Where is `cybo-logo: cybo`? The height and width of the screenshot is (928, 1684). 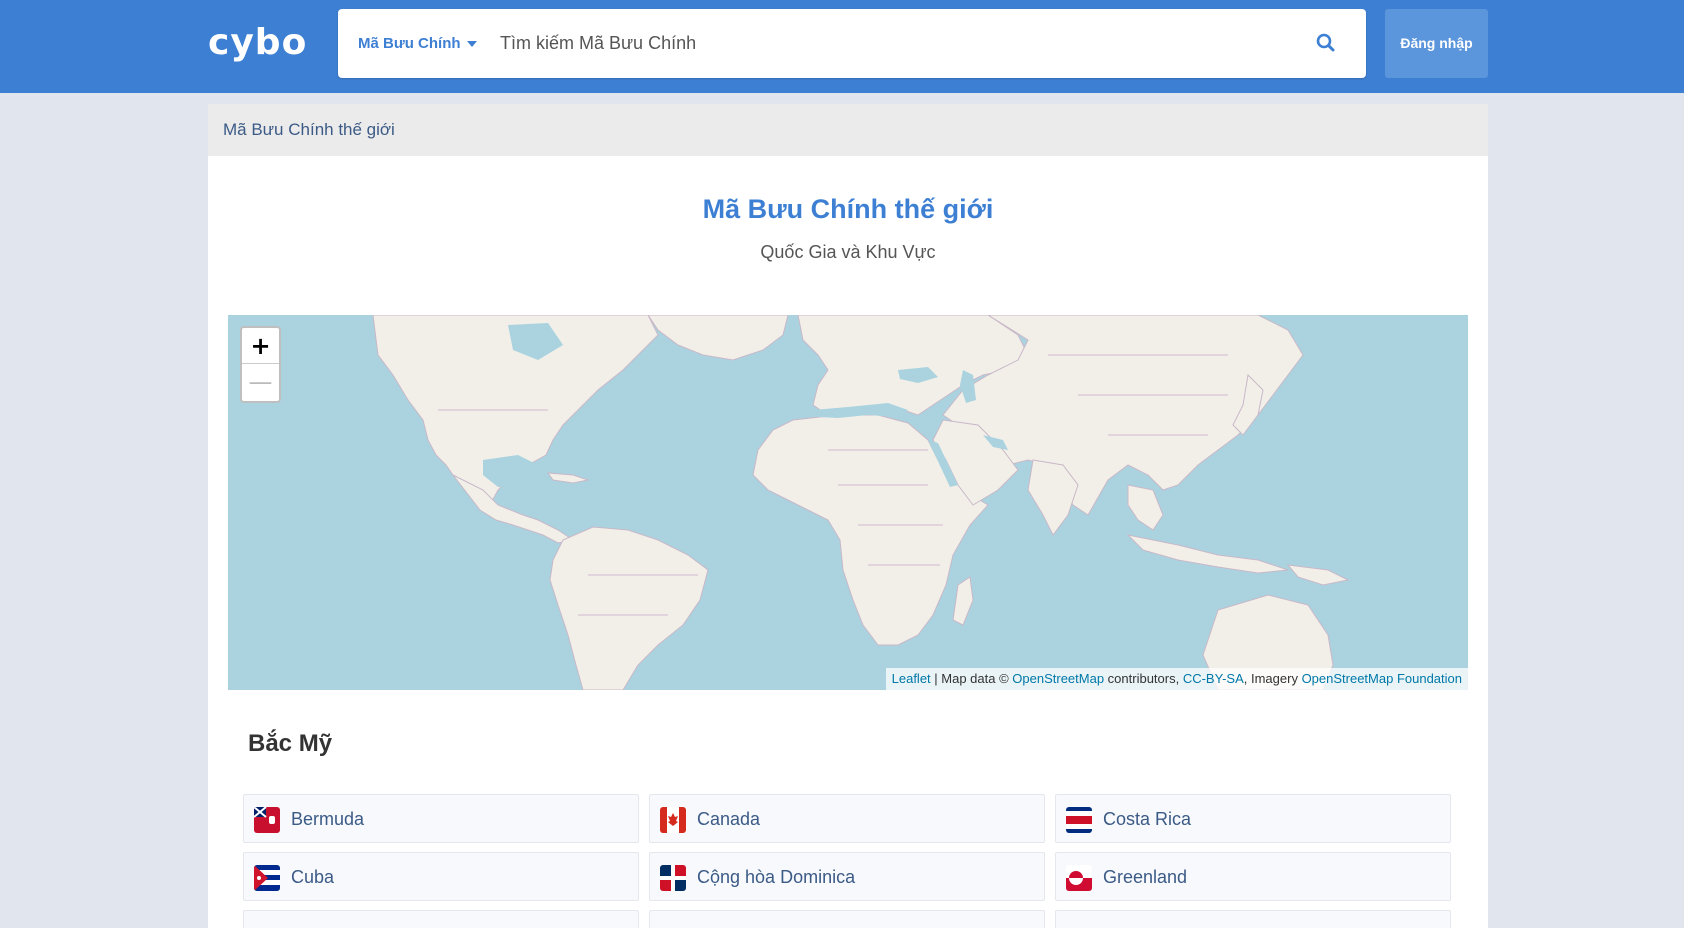 cybo-logo: cybo is located at coordinates (260, 43).